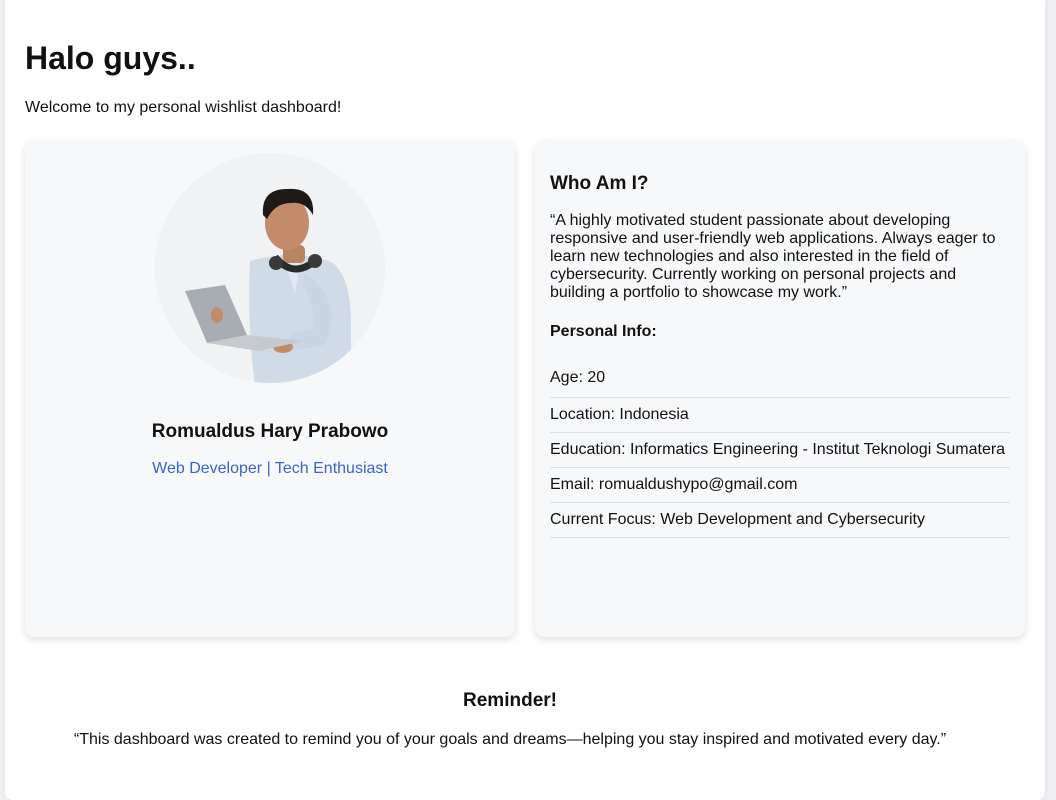 The height and width of the screenshot is (800, 1056). I want to click on page-title: Halo guys.., so click(110, 58).